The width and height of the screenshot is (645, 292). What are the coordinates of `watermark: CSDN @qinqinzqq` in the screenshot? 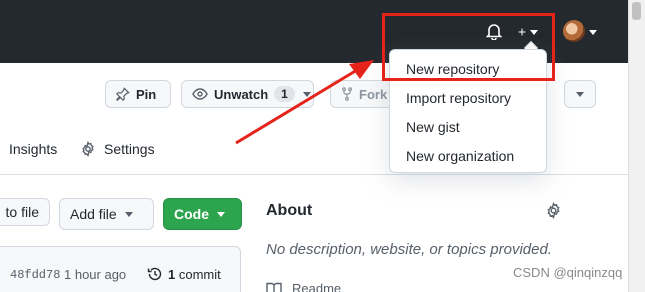 It's located at (568, 272).